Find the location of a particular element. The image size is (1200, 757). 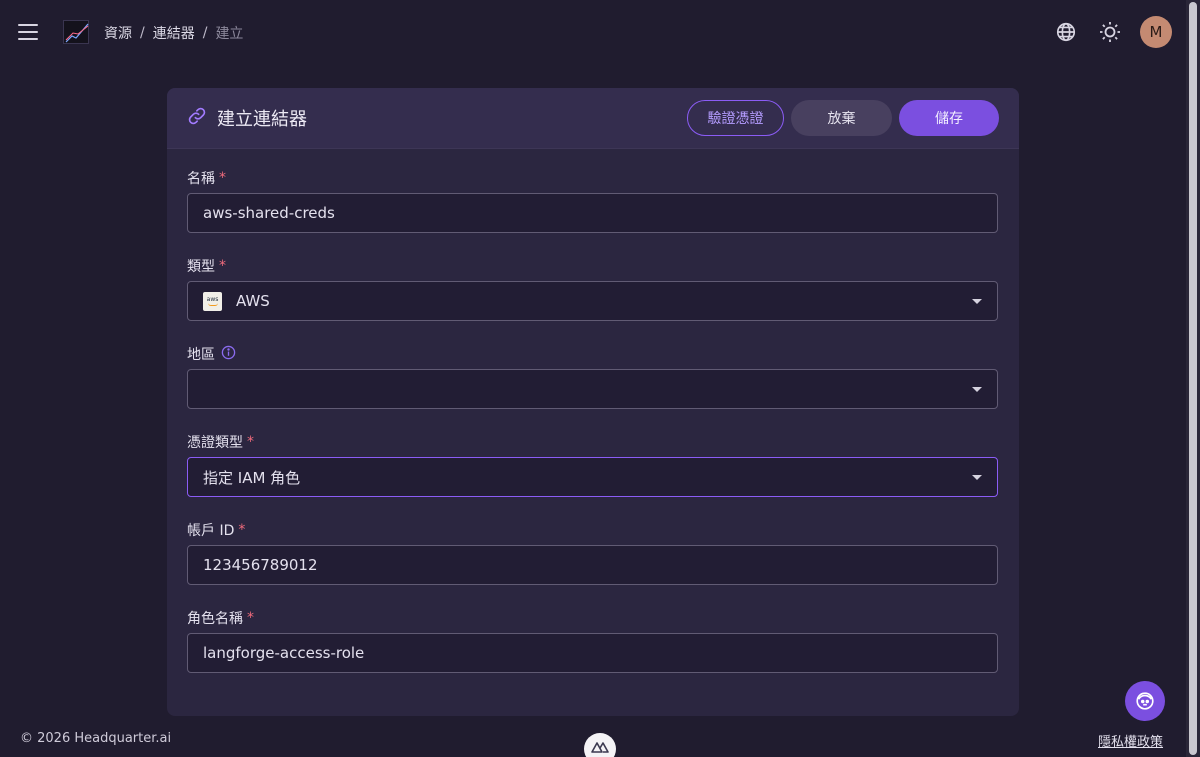

type-field: 類型 * aws AWS is located at coordinates (592, 288).